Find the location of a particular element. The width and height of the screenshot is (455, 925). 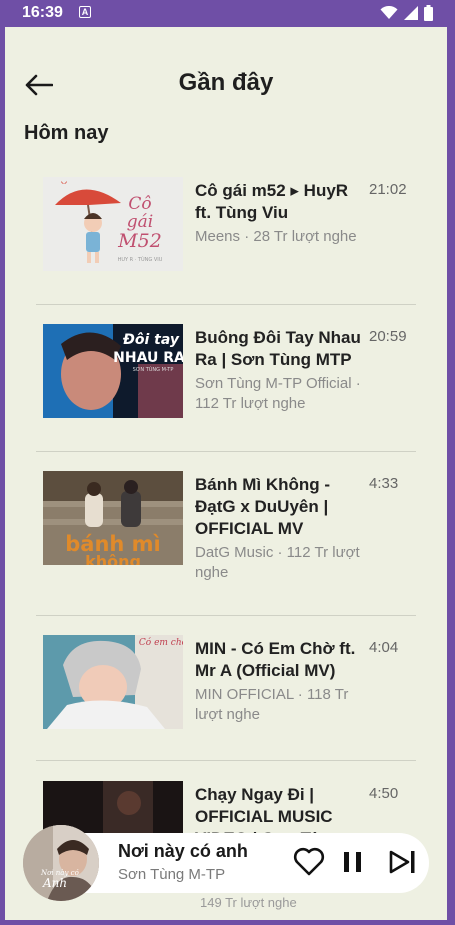

song-duration: 20:59 is located at coordinates (388, 336).